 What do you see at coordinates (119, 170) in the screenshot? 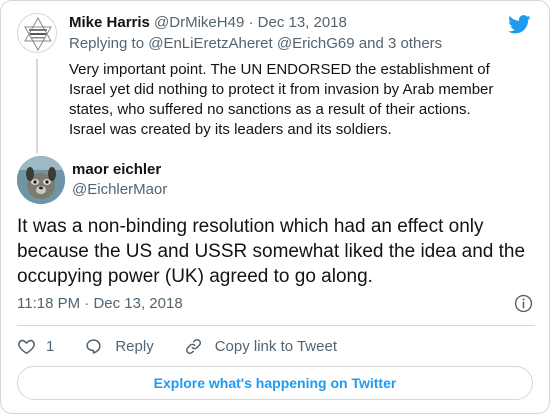
I see `main-author-name: maor eichler` at bounding box center [119, 170].